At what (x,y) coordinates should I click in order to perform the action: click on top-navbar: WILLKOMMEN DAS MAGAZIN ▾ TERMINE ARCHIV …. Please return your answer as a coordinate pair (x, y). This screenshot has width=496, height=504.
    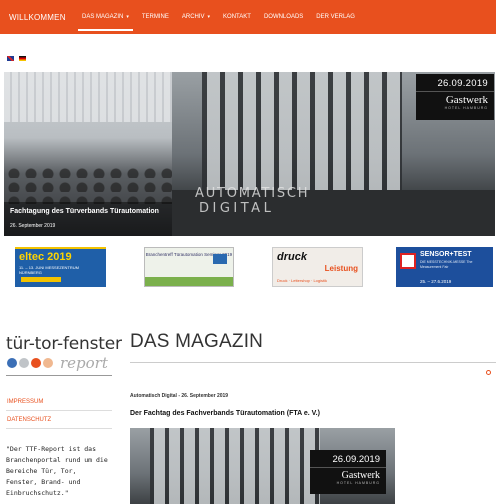
    Looking at the image, I should click on (248, 17).